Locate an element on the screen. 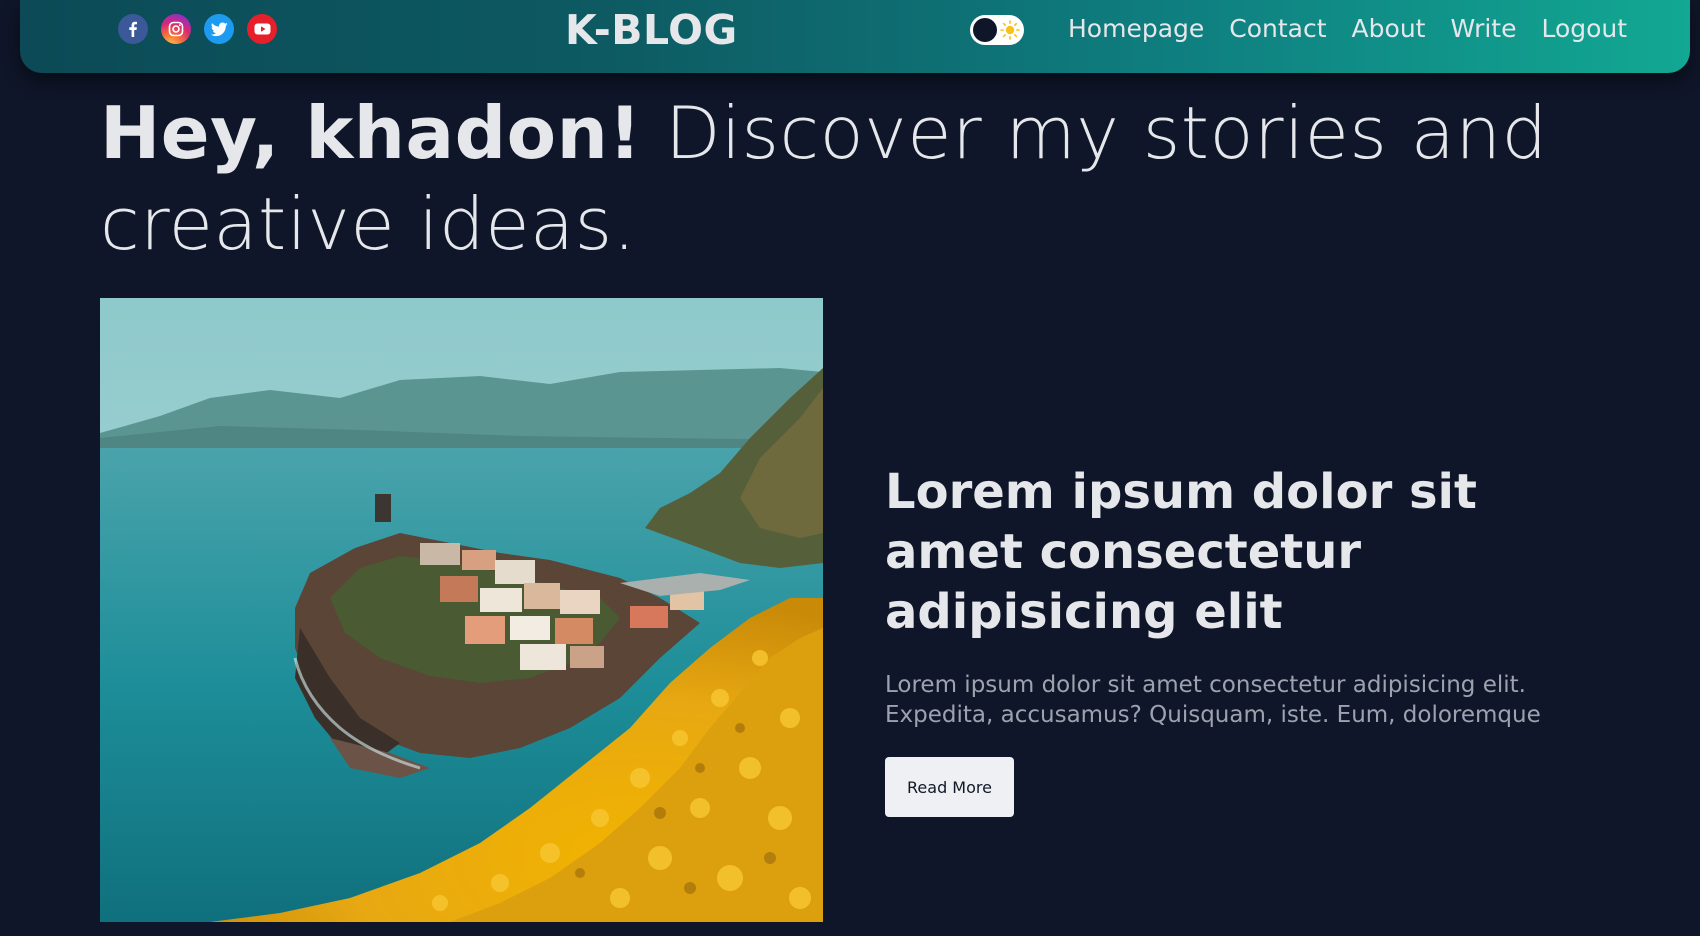 Image resolution: width=1700 pixels, height=936 pixels. nav-write: Write is located at coordinates (1483, 29).